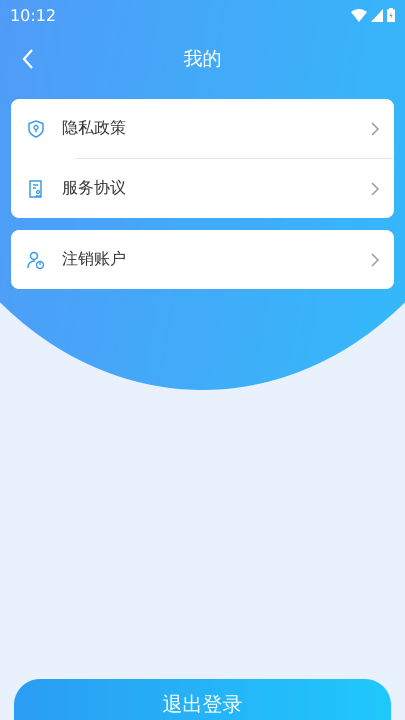 Image resolution: width=405 pixels, height=720 pixels. Describe the element at coordinates (391, 15) in the screenshot. I see `battery-icon` at that location.